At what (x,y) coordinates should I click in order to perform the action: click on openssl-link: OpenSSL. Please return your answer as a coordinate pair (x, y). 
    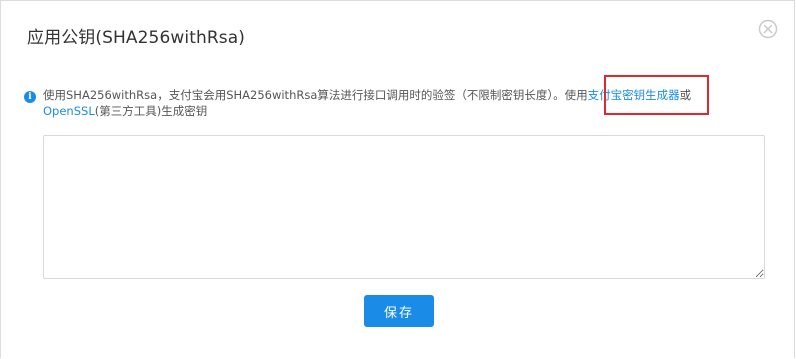
    Looking at the image, I should click on (69, 111).